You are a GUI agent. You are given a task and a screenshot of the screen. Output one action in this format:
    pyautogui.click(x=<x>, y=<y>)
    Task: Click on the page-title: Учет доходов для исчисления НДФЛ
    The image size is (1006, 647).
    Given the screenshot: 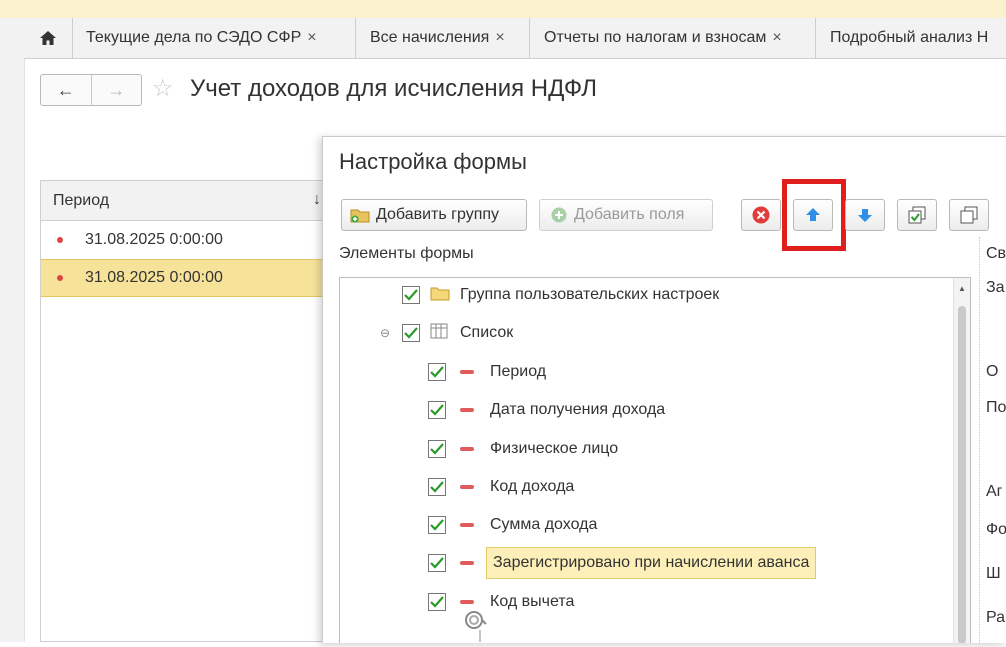 What is the action you would take?
    pyautogui.click(x=394, y=88)
    